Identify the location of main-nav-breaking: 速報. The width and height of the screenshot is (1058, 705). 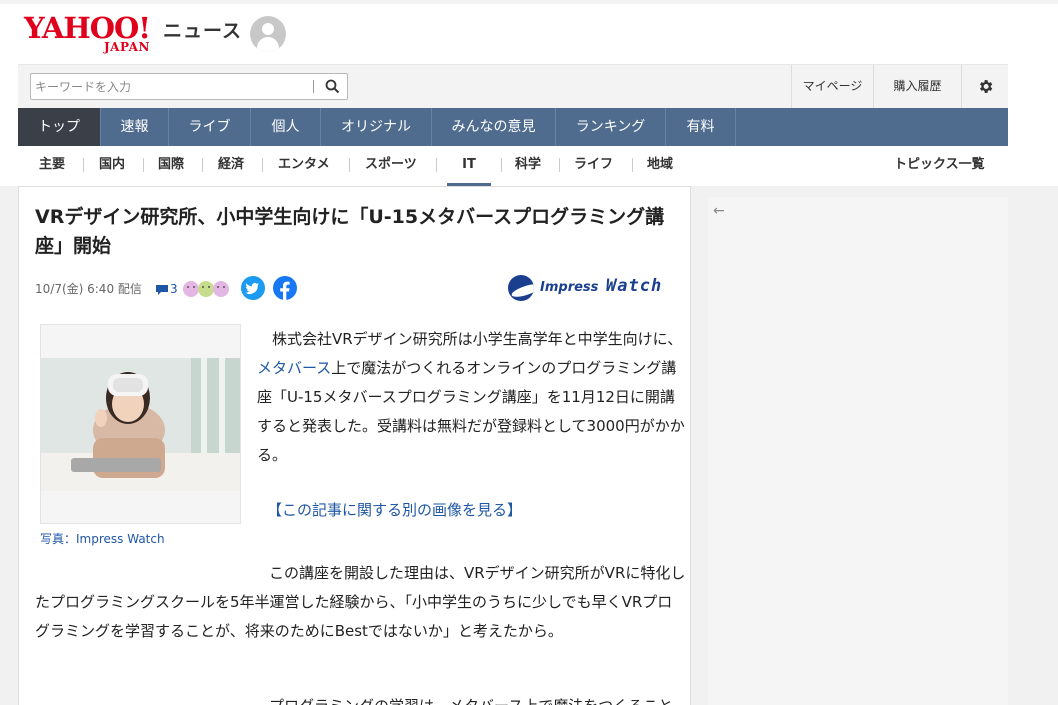
(135, 127).